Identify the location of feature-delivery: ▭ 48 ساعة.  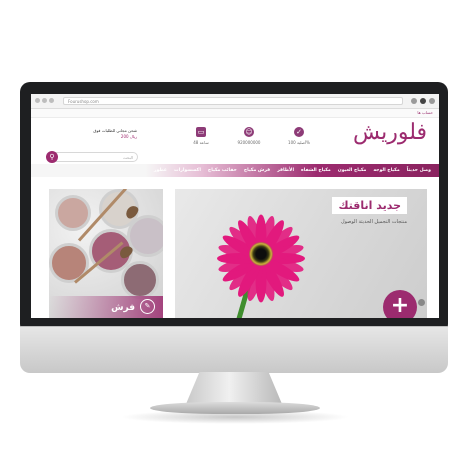
(201, 136).